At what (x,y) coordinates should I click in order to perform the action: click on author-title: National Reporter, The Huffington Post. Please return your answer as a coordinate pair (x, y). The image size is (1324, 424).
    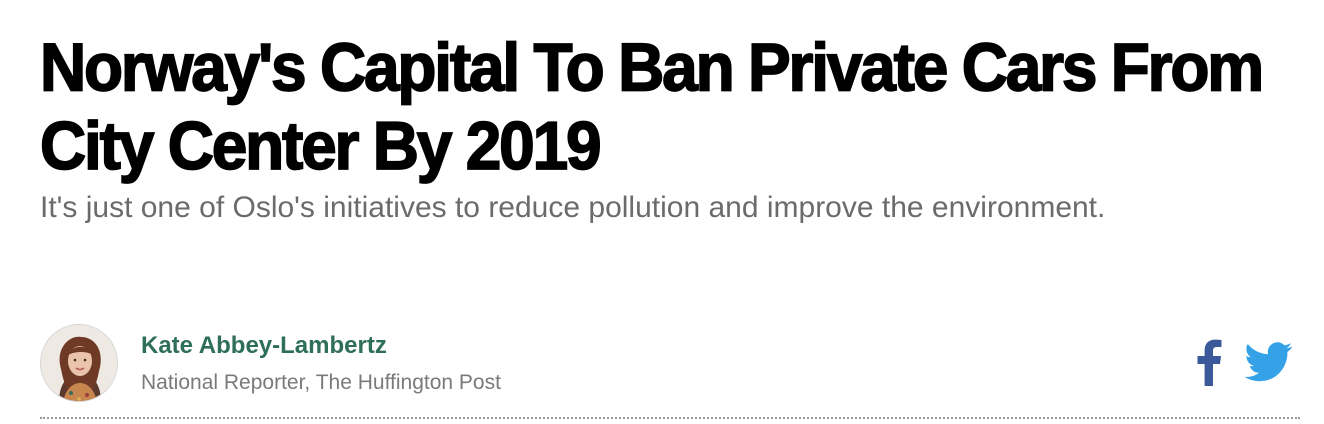
    Looking at the image, I should click on (321, 382).